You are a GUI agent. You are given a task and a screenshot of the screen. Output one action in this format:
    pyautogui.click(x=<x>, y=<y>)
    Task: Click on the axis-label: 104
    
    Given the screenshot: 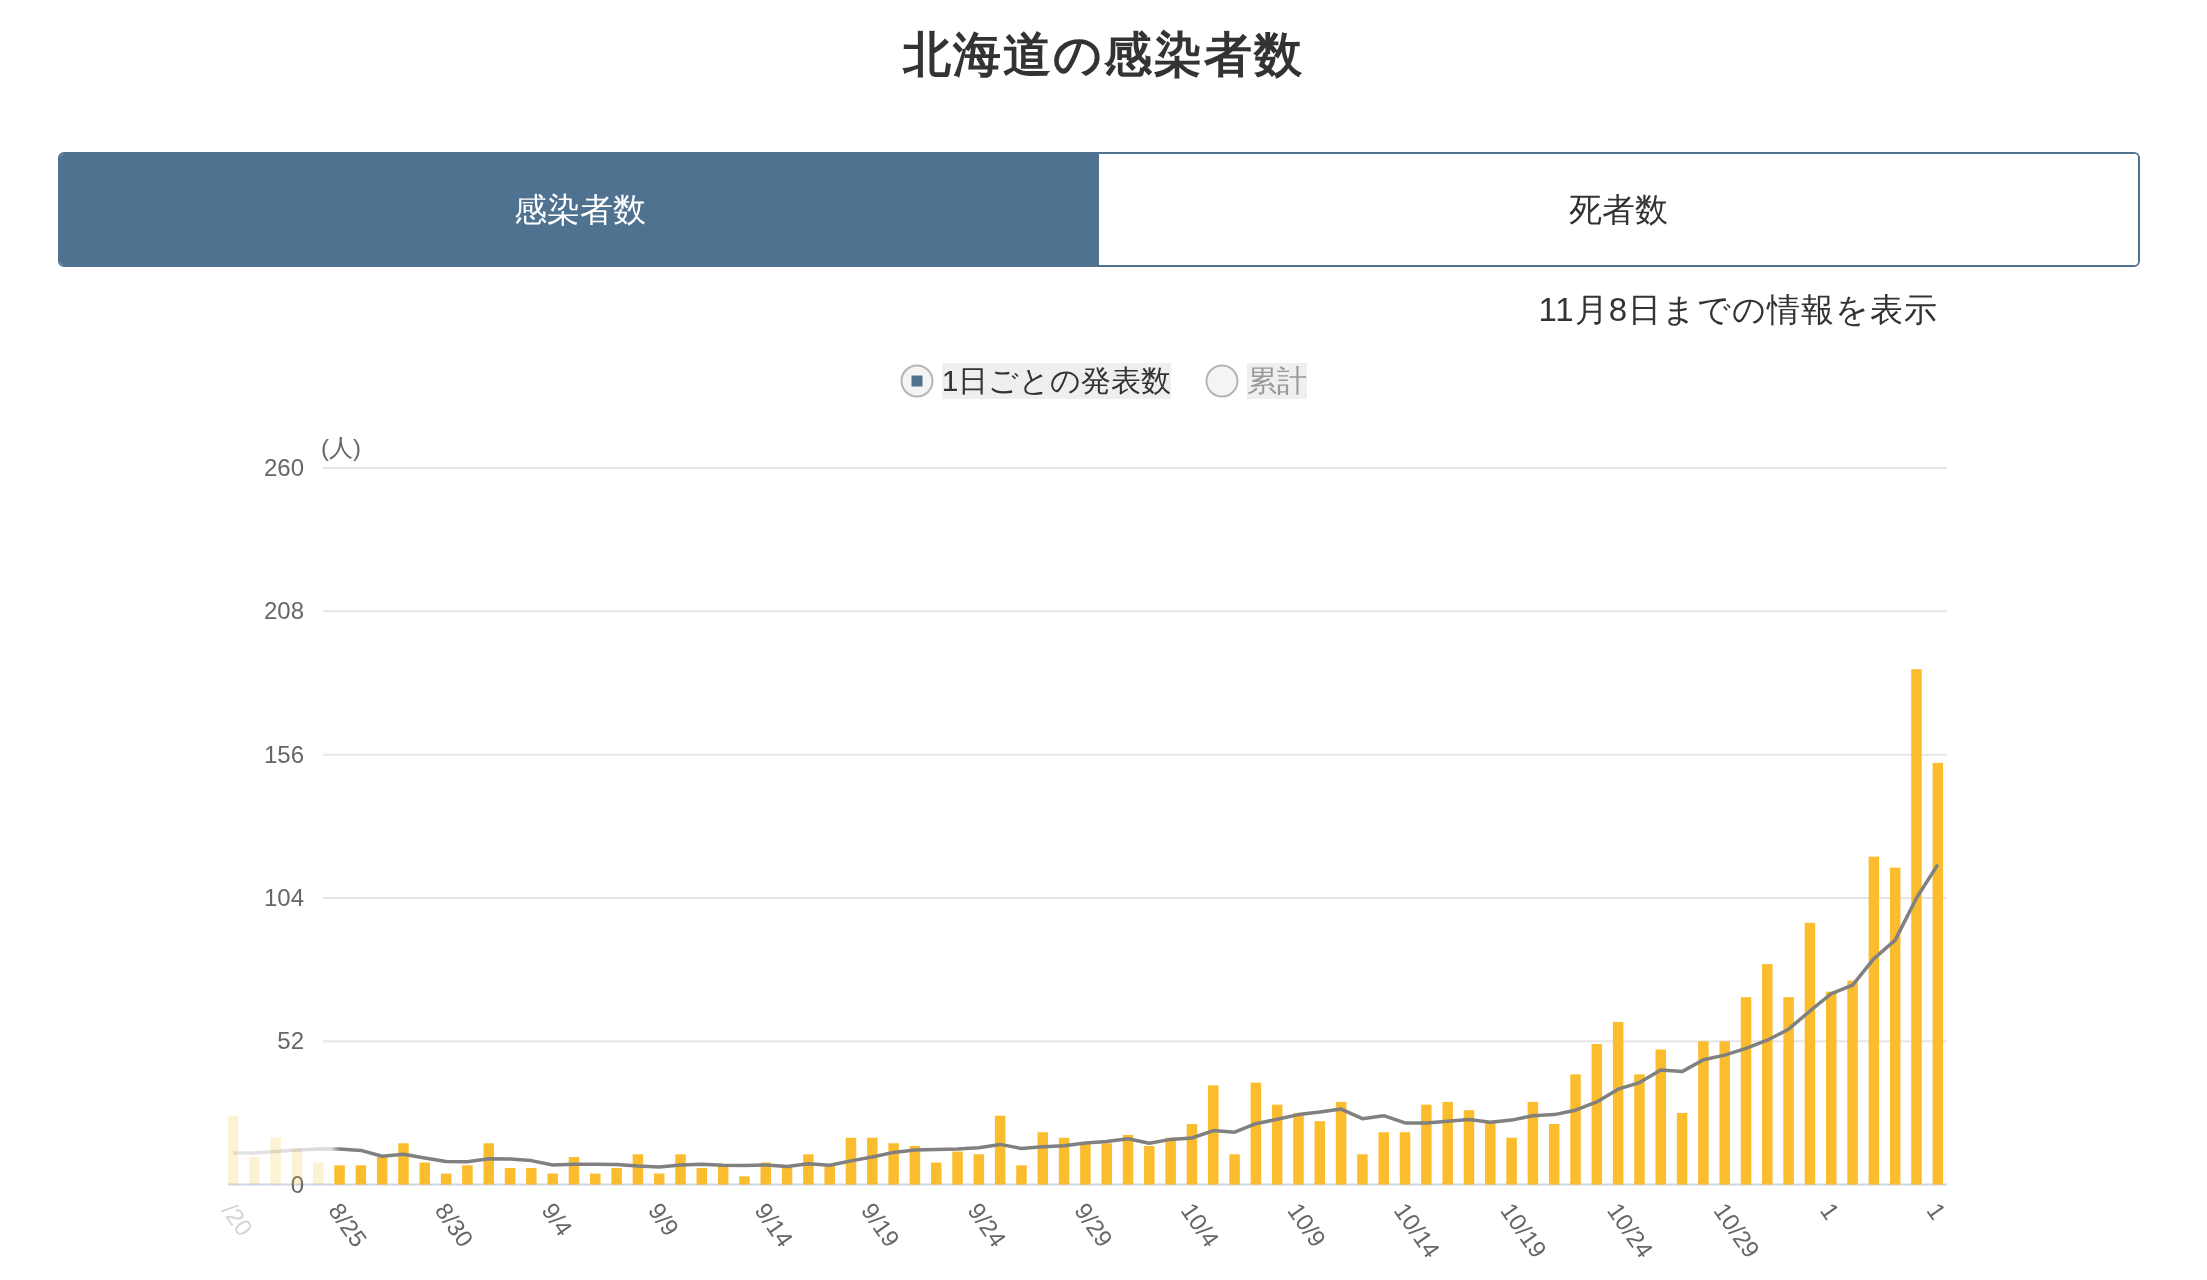 What is the action you would take?
    pyautogui.click(x=283, y=897)
    